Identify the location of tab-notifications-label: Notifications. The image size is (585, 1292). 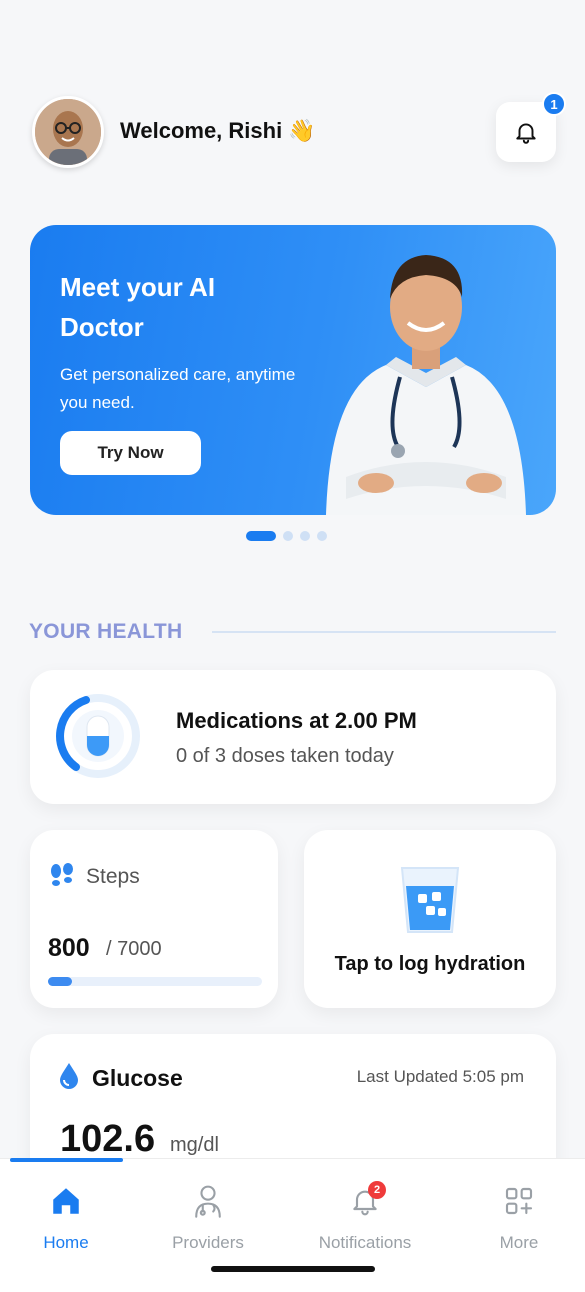
(365, 1242).